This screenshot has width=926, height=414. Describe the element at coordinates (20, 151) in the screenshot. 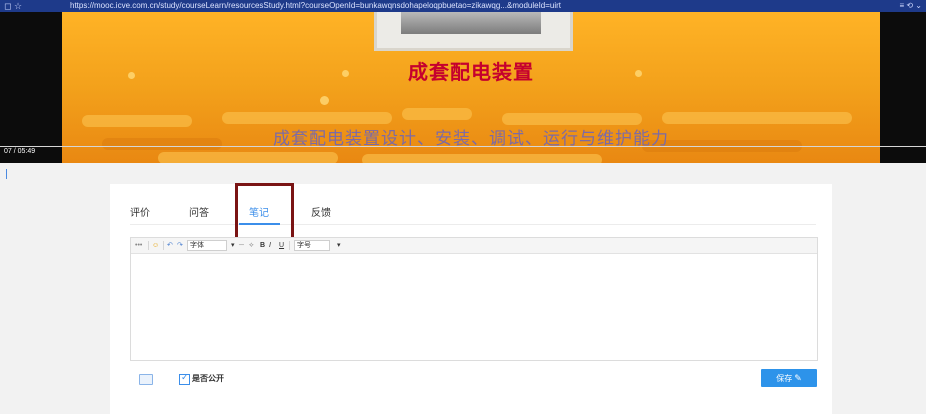

I see `video-time: 07 / 05:49` at that location.